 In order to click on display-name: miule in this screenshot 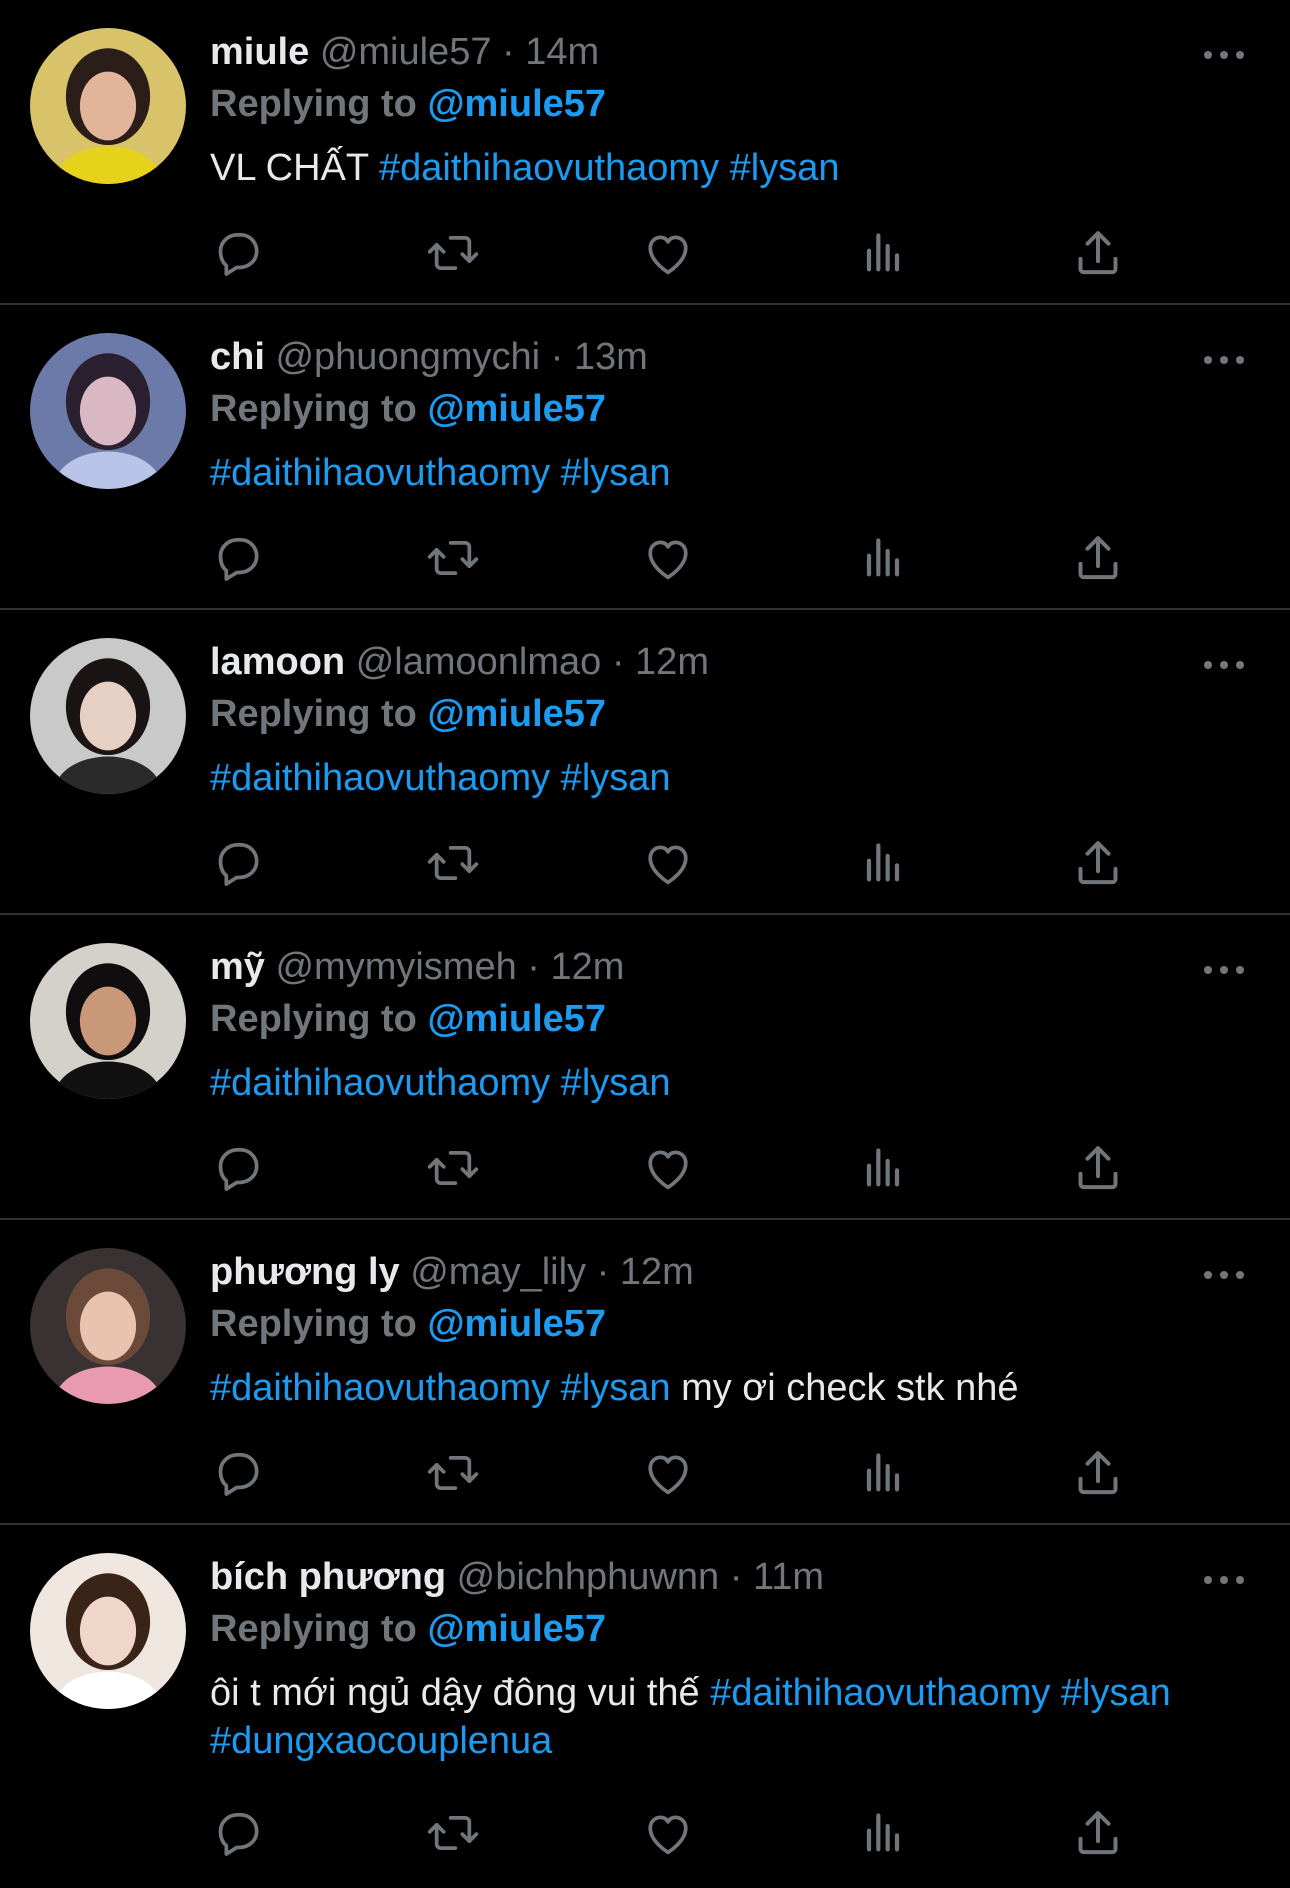, I will do `click(259, 52)`.